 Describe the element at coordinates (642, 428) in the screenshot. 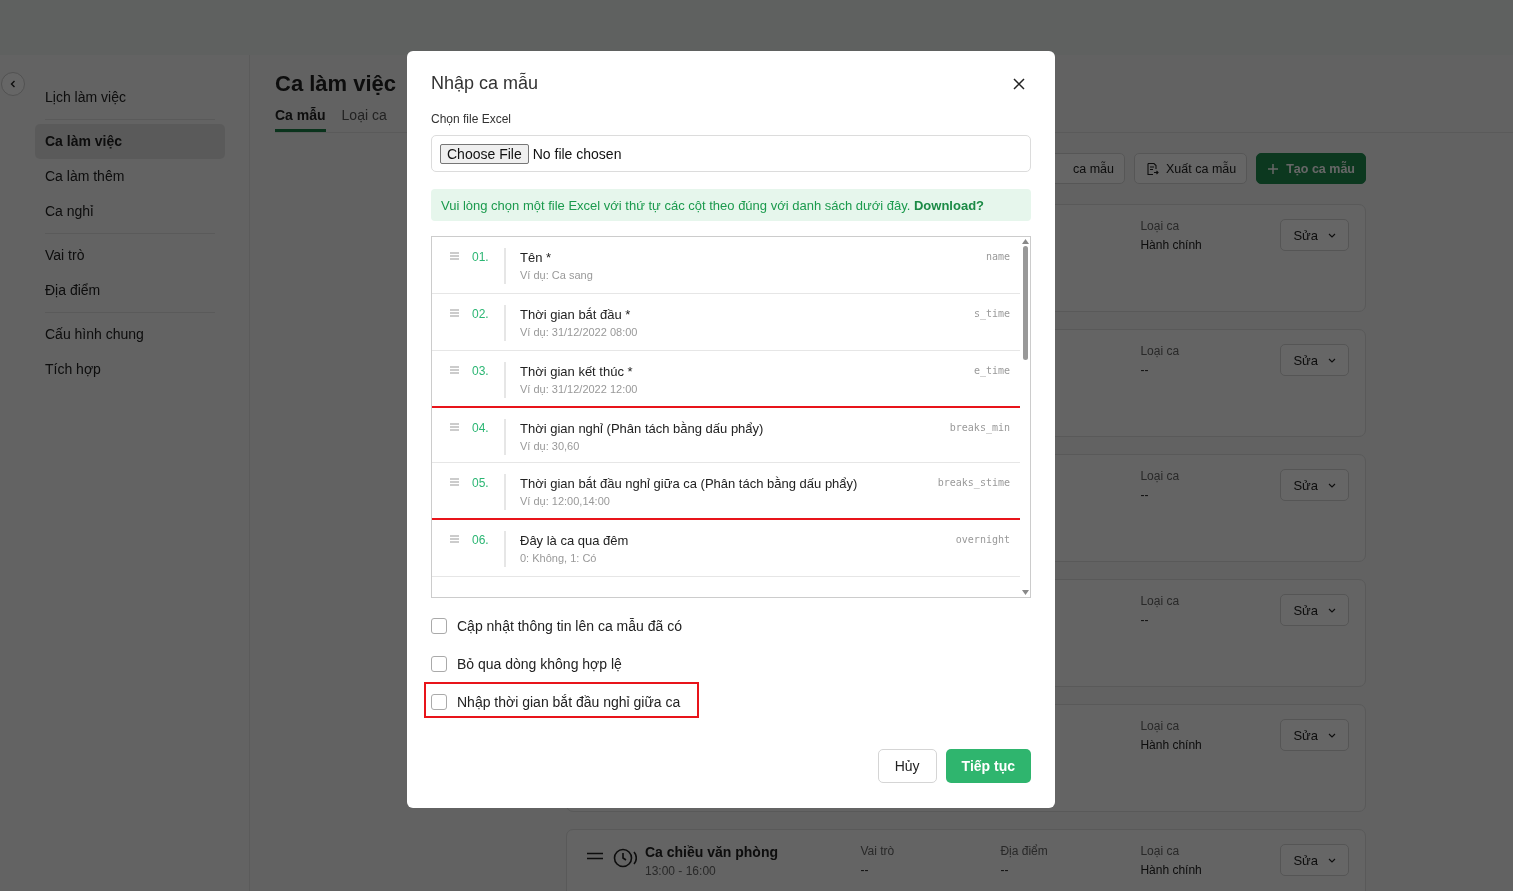

I see `column-title: Thời gian nghỉ (Phân tách bằng dấu phẩy)` at that location.